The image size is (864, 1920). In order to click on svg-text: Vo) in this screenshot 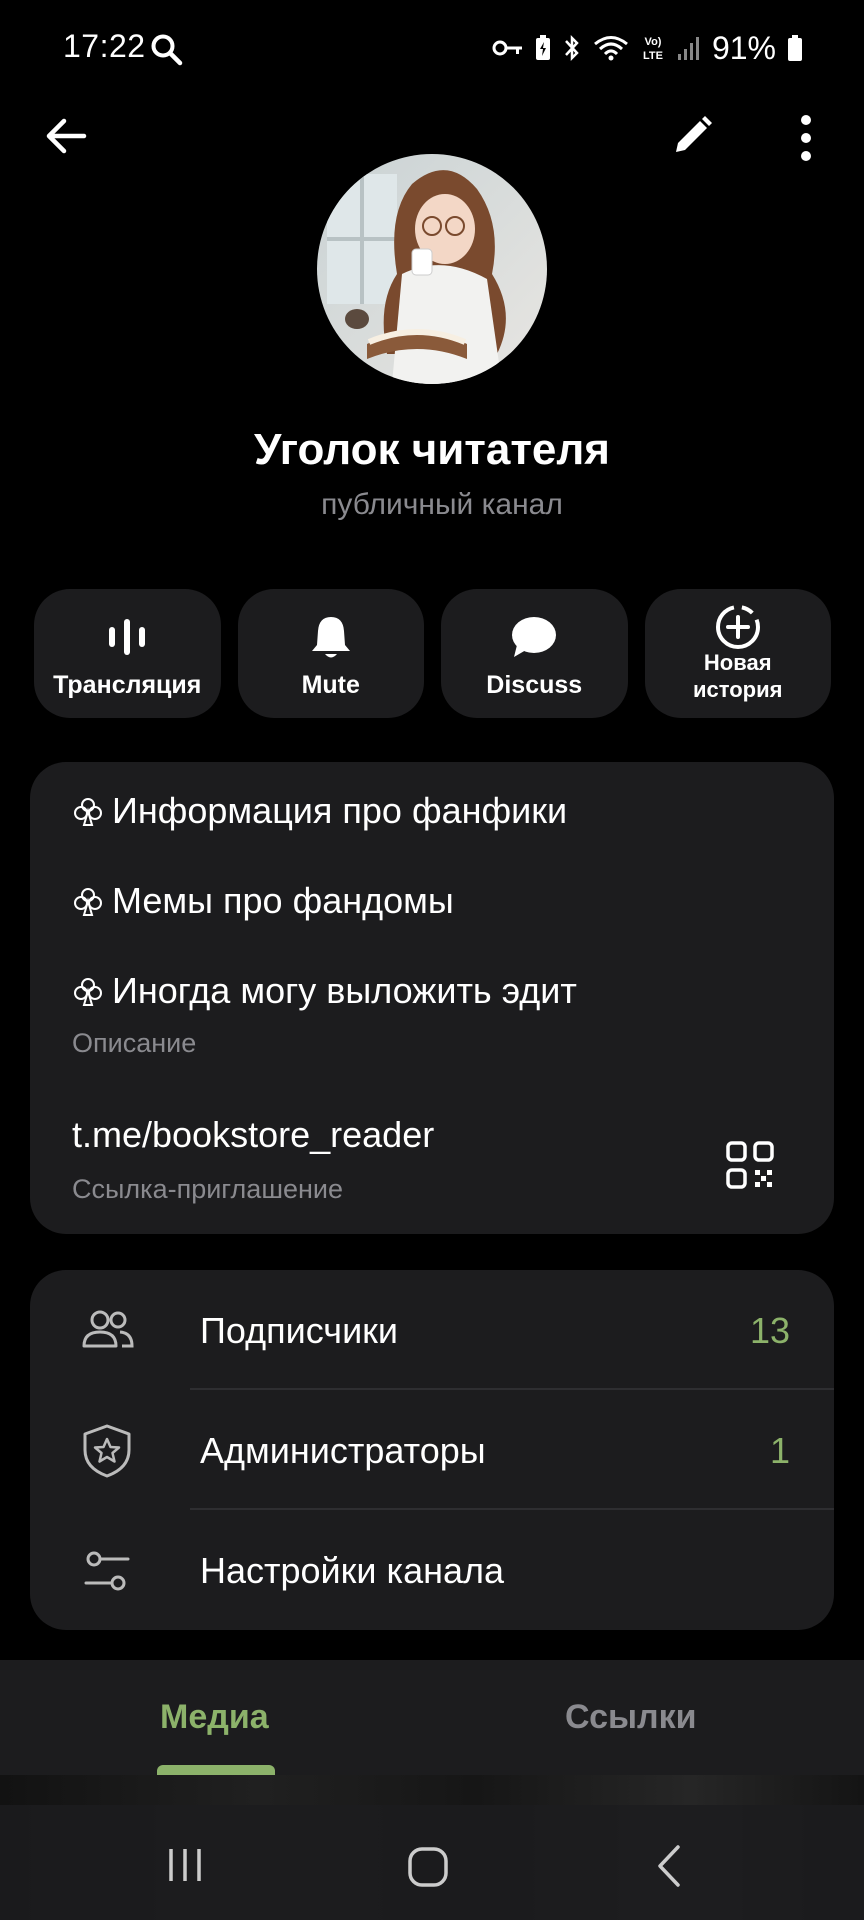, I will do `click(653, 42)`.